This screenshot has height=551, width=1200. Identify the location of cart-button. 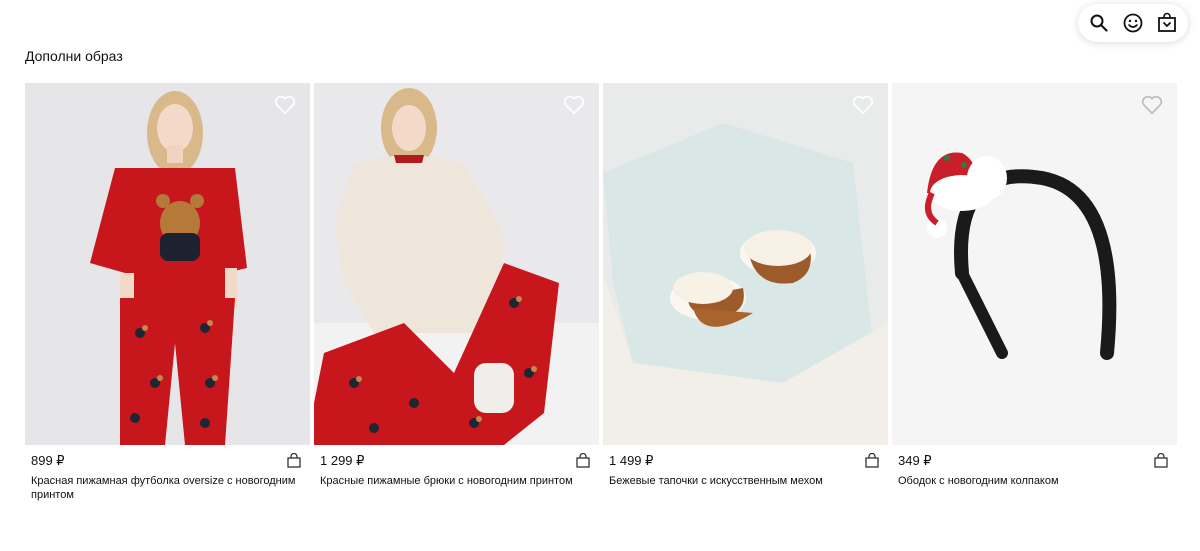
(1167, 23).